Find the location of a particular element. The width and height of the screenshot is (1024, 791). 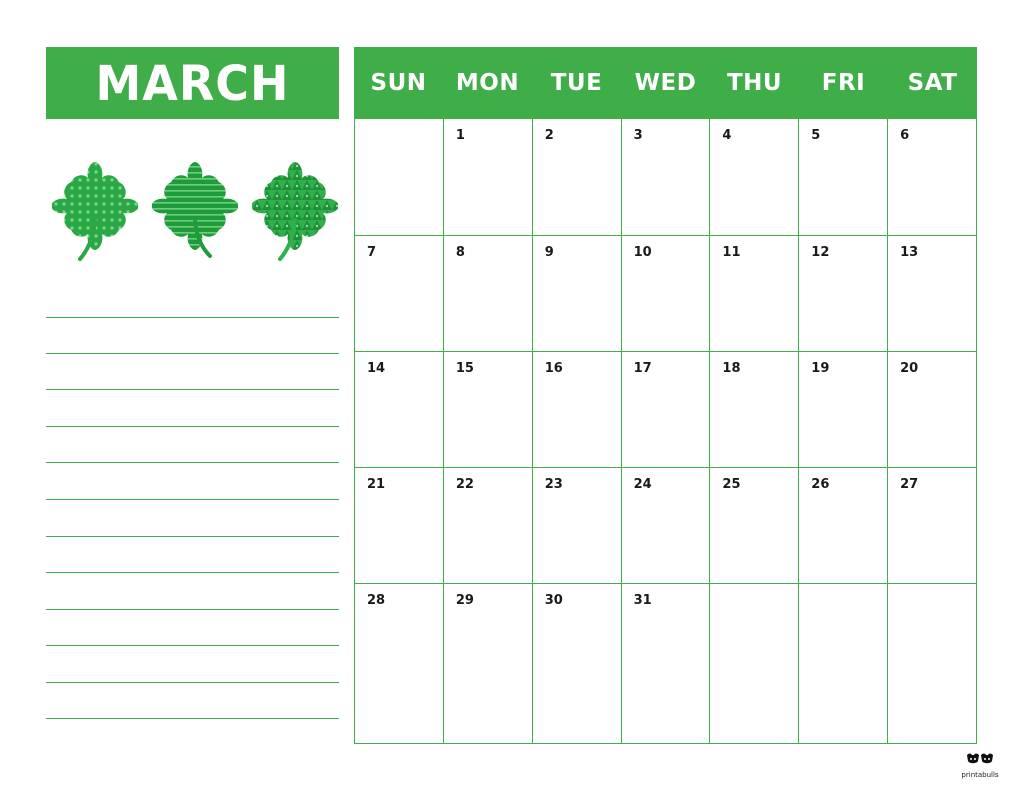

day-cell-16: 16 is located at coordinates (577, 409).